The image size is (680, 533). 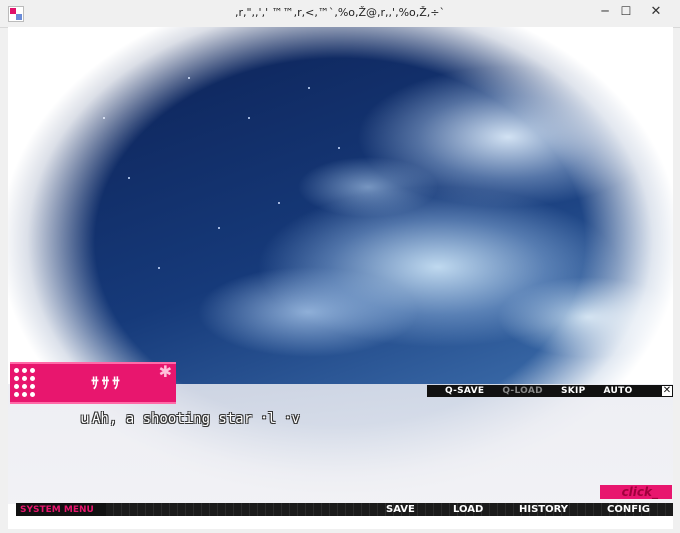 What do you see at coordinates (468, 509) in the screenshot?
I see `load-button: LOAD` at bounding box center [468, 509].